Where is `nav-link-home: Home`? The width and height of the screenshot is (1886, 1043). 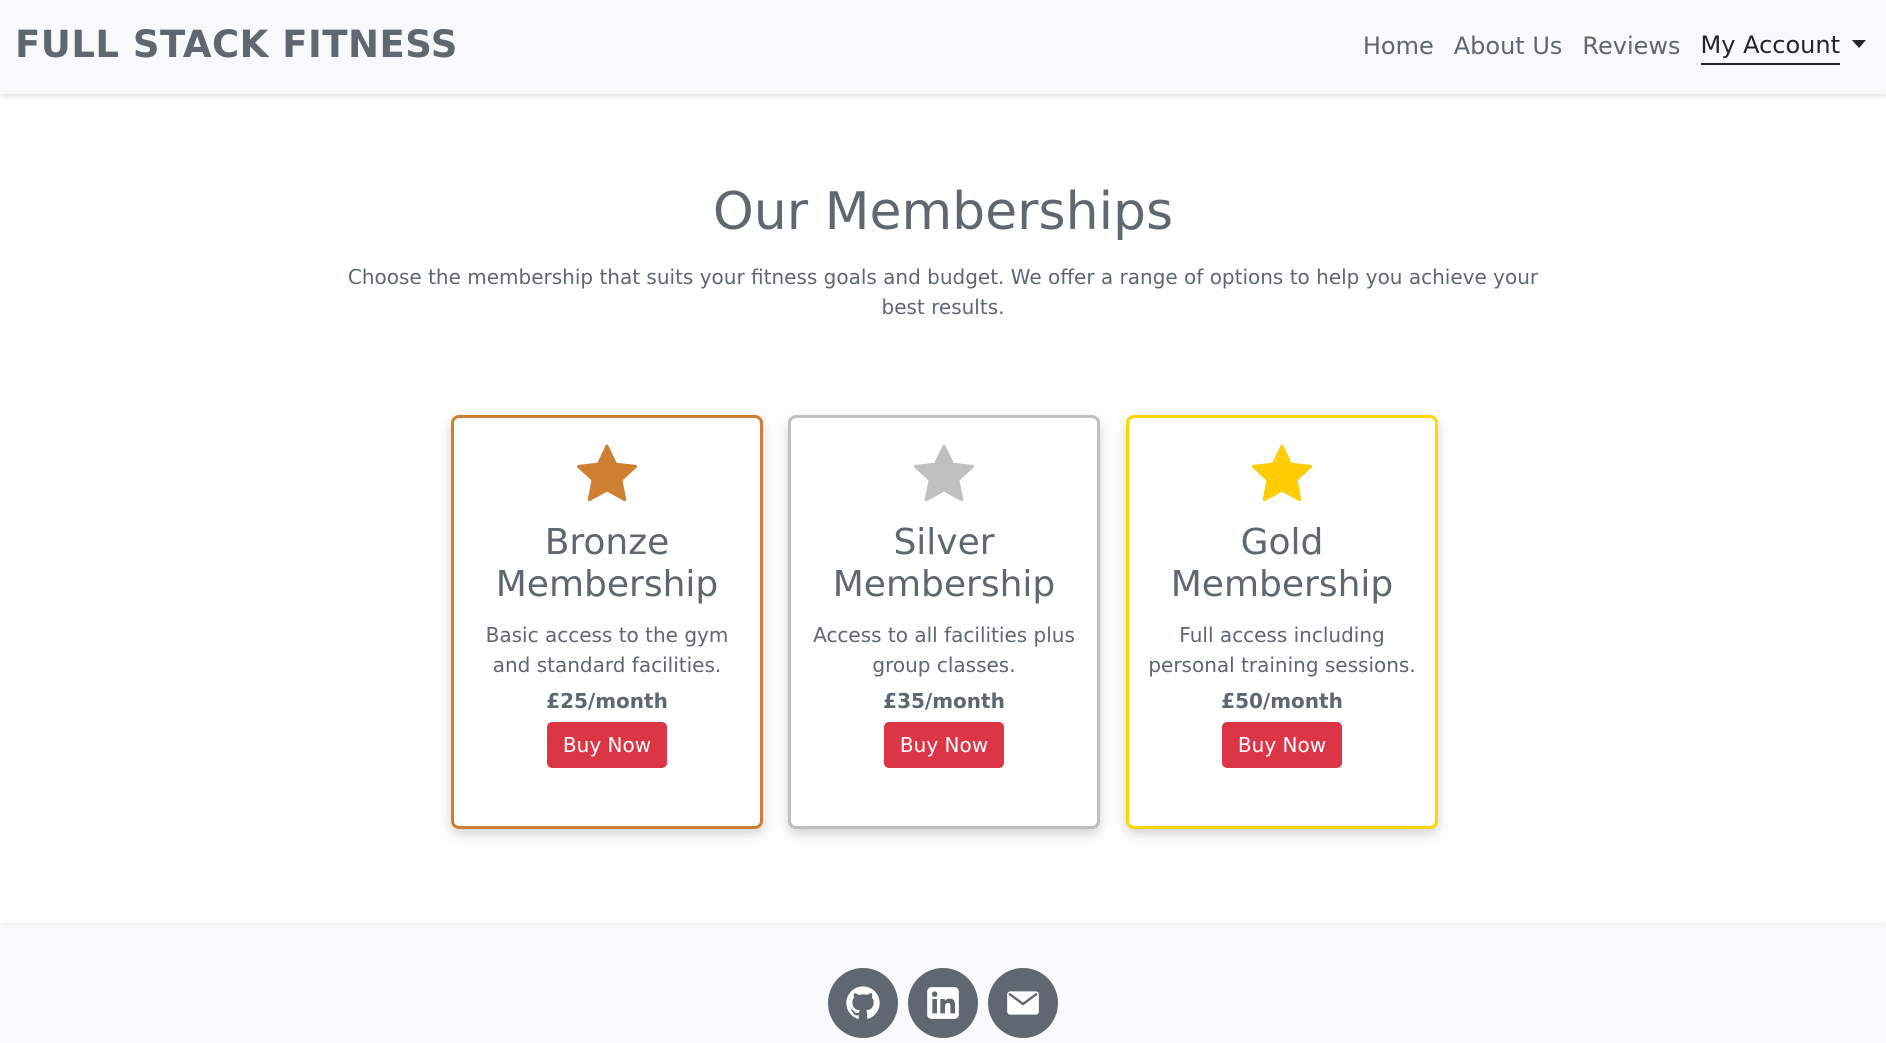
nav-link-home: Home is located at coordinates (1398, 46).